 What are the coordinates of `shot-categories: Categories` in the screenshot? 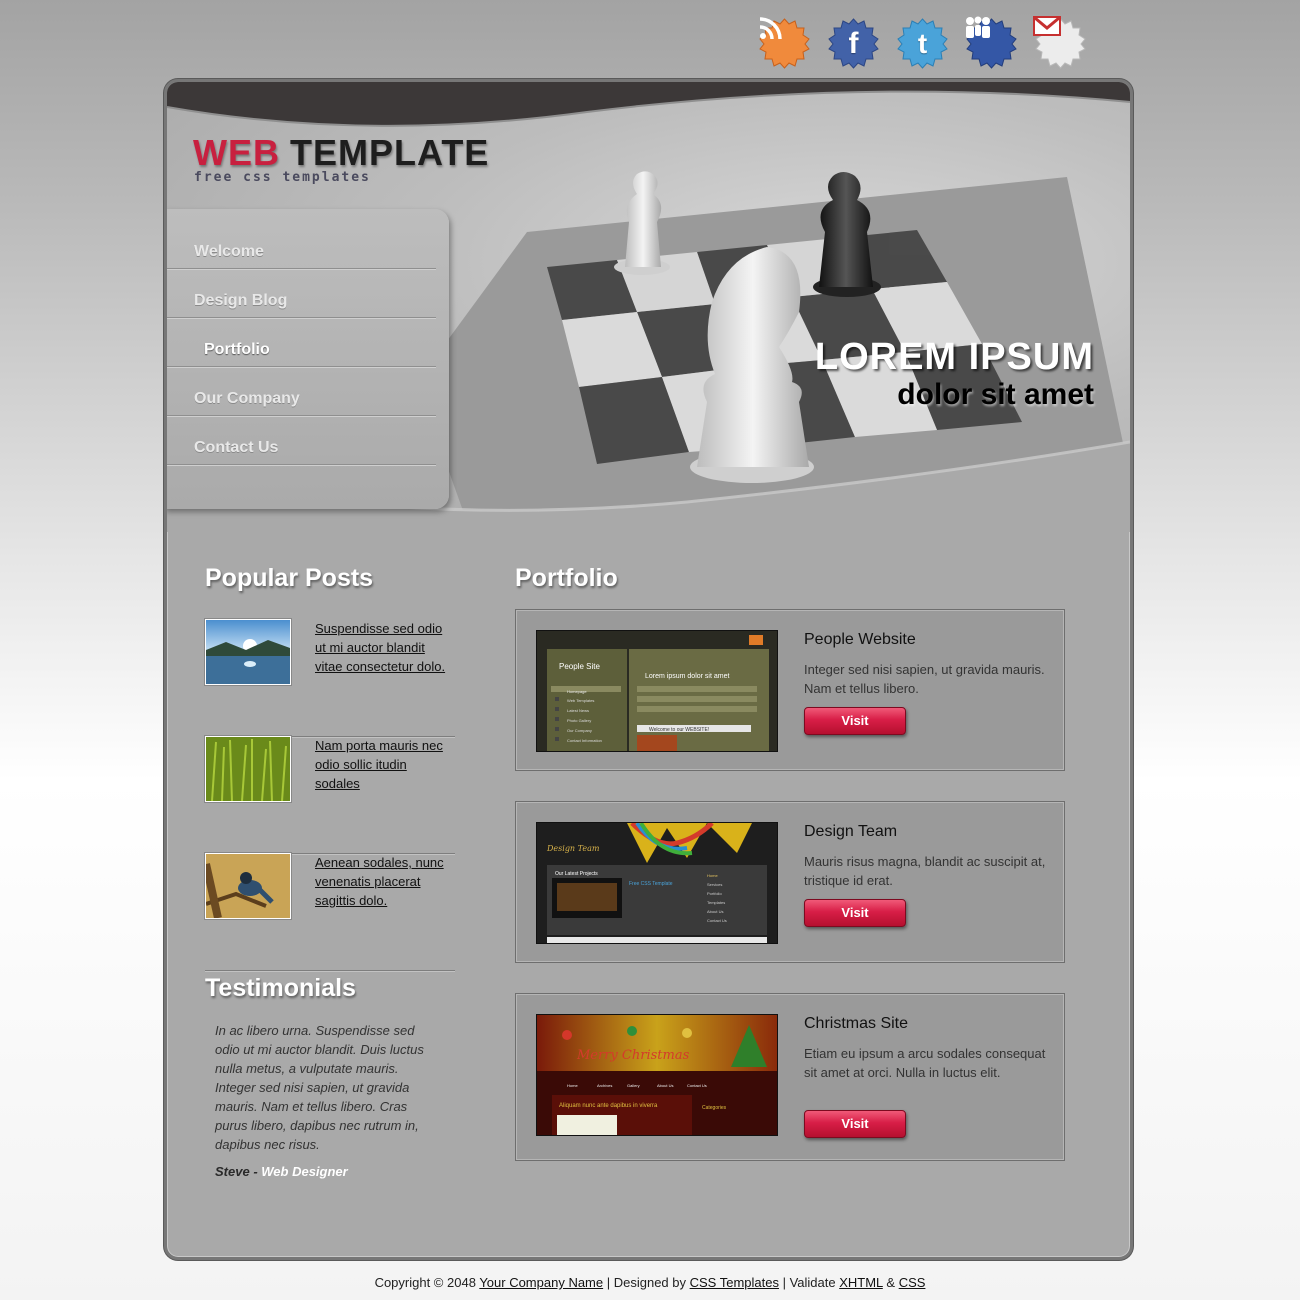 It's located at (714, 1108).